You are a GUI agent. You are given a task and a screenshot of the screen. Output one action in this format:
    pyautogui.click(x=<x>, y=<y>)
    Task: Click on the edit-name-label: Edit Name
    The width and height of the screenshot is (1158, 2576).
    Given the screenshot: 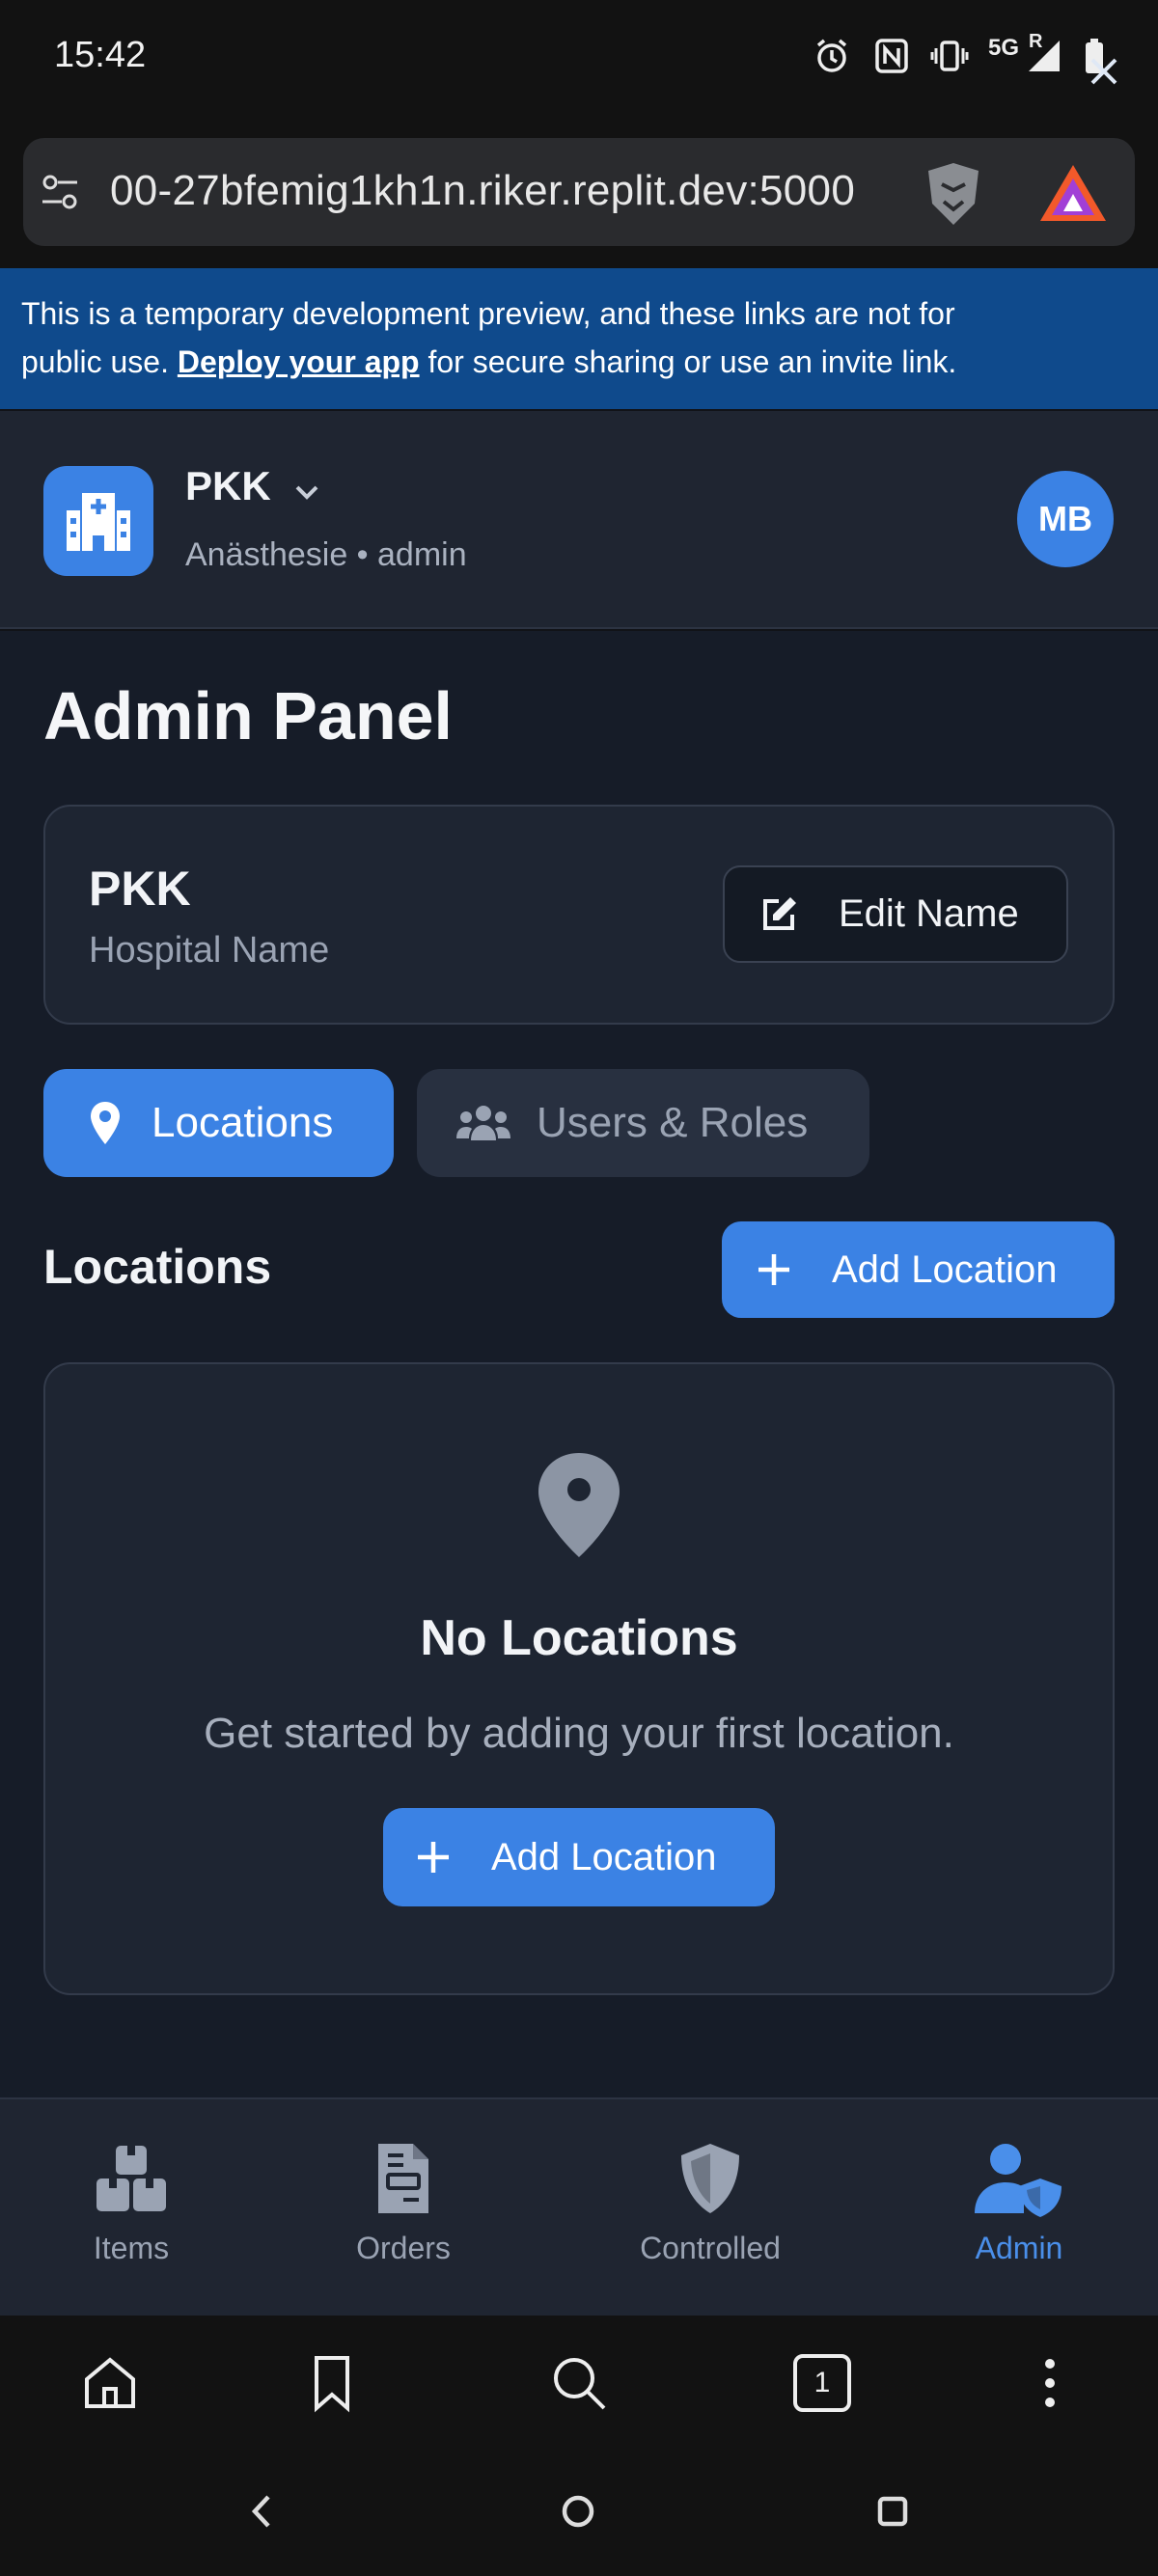 What is the action you would take?
    pyautogui.click(x=929, y=914)
    